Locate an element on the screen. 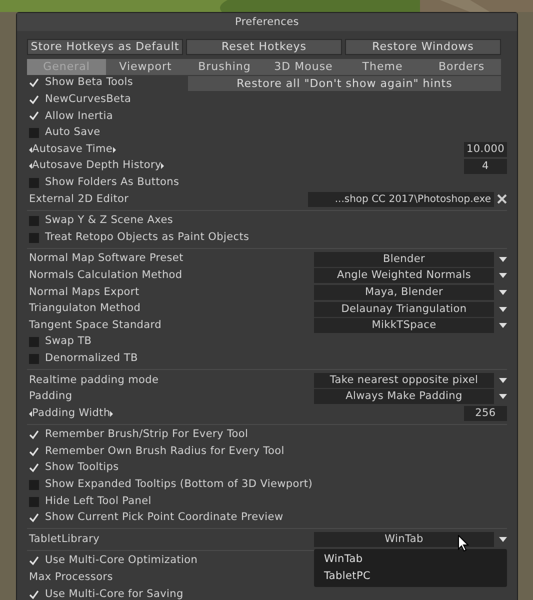 This screenshot has width=533, height=600. setting-label: Show Folders As Buttons is located at coordinates (112, 182).